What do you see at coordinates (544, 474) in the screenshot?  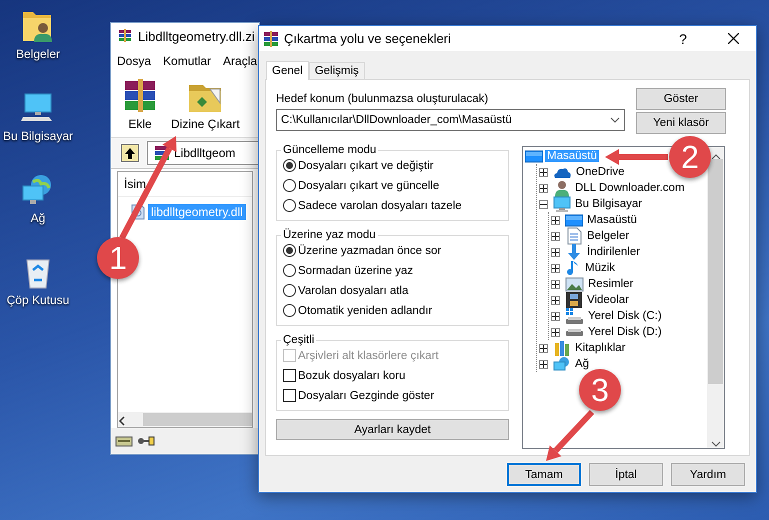 I see `dialog-button: Tamam` at bounding box center [544, 474].